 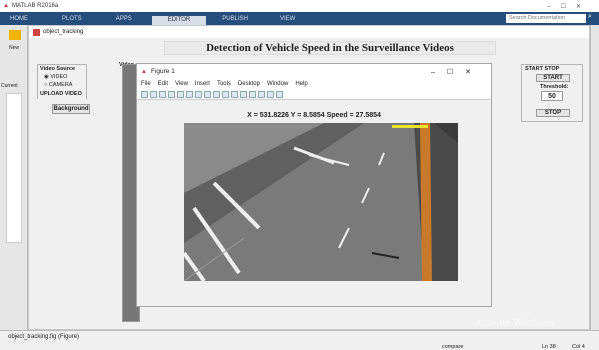 I want to click on matlab-window-title: MATLAB R2016a, so click(x=35, y=6).